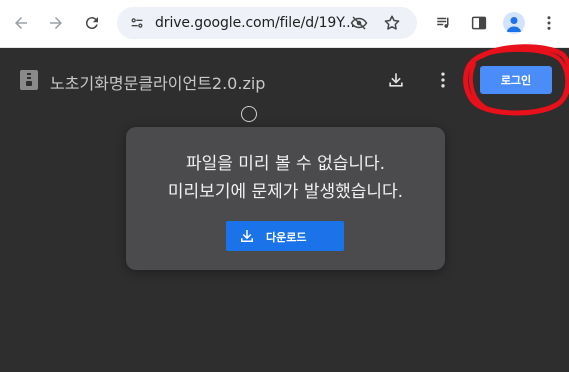 The width and height of the screenshot is (569, 372). What do you see at coordinates (479, 23) in the screenshot?
I see `side-panel-icon` at bounding box center [479, 23].